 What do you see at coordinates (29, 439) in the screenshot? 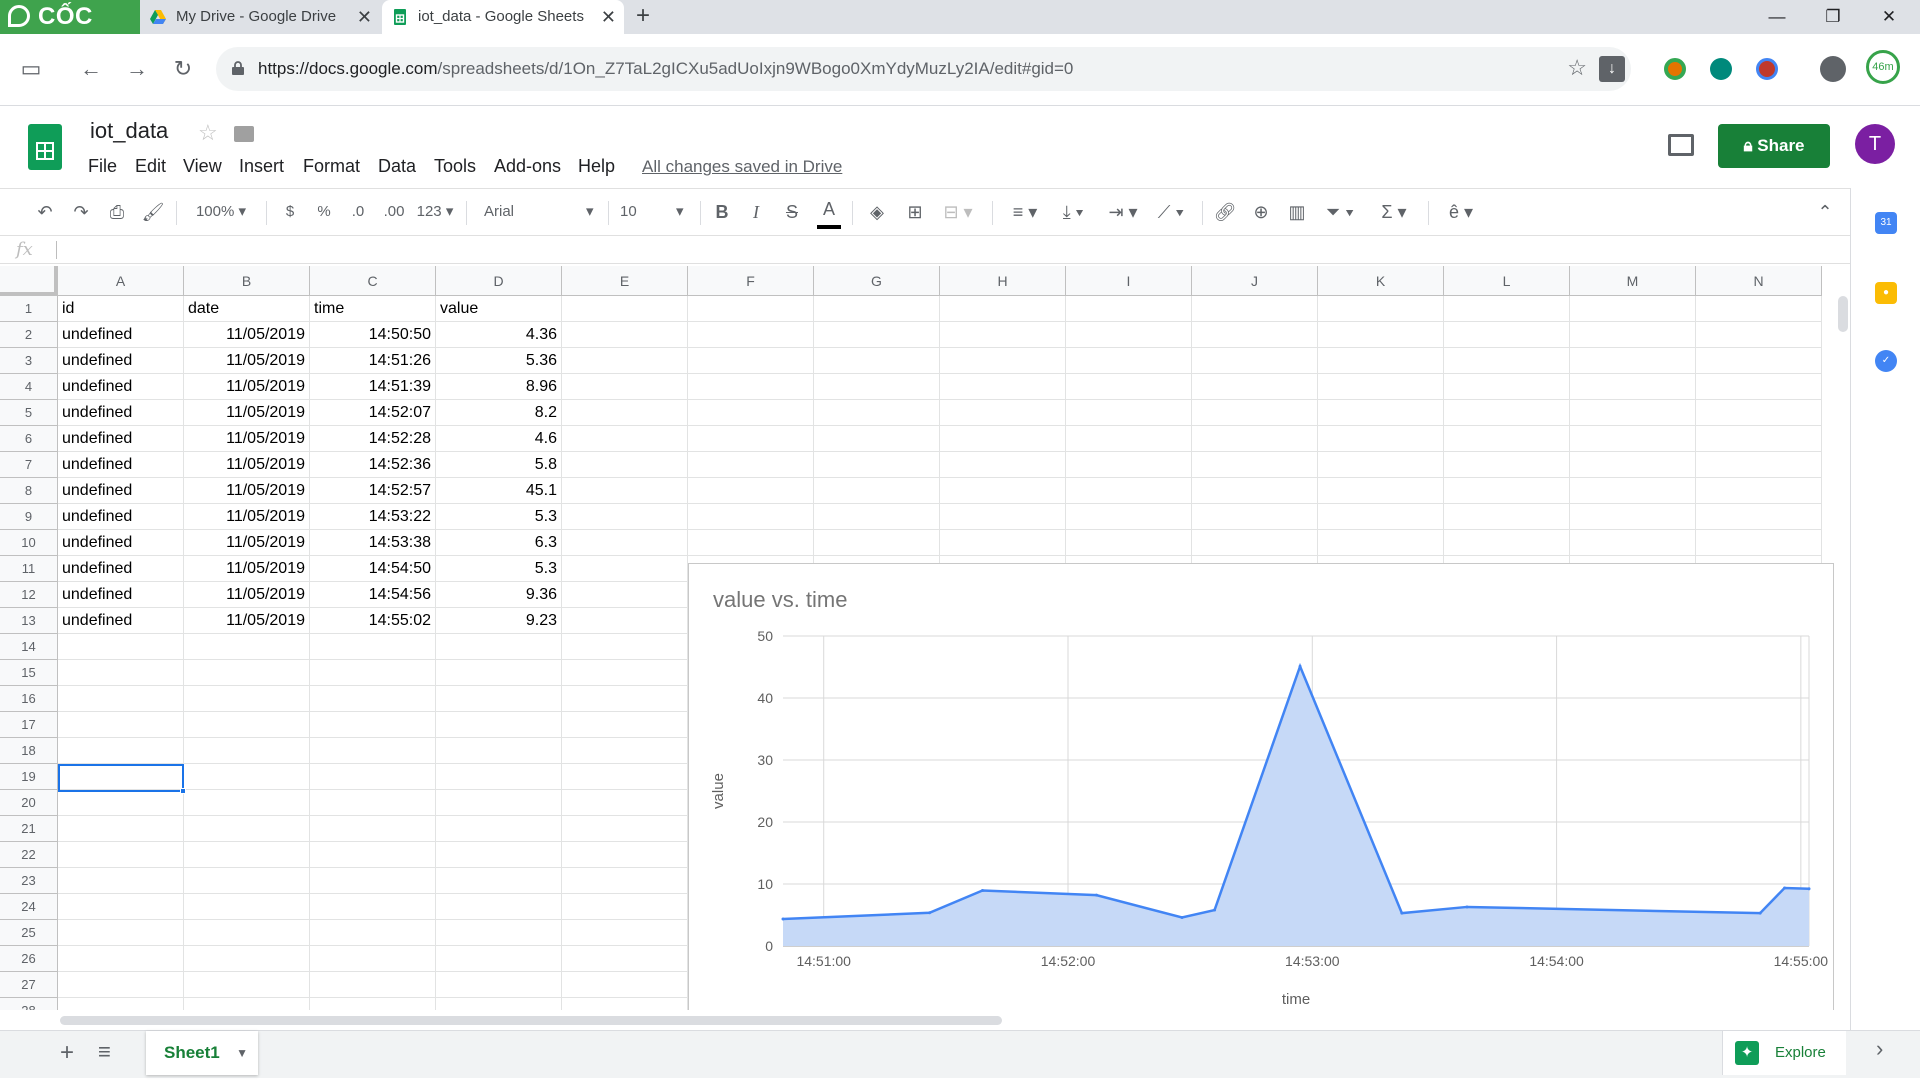
I see `row-header: 6` at bounding box center [29, 439].